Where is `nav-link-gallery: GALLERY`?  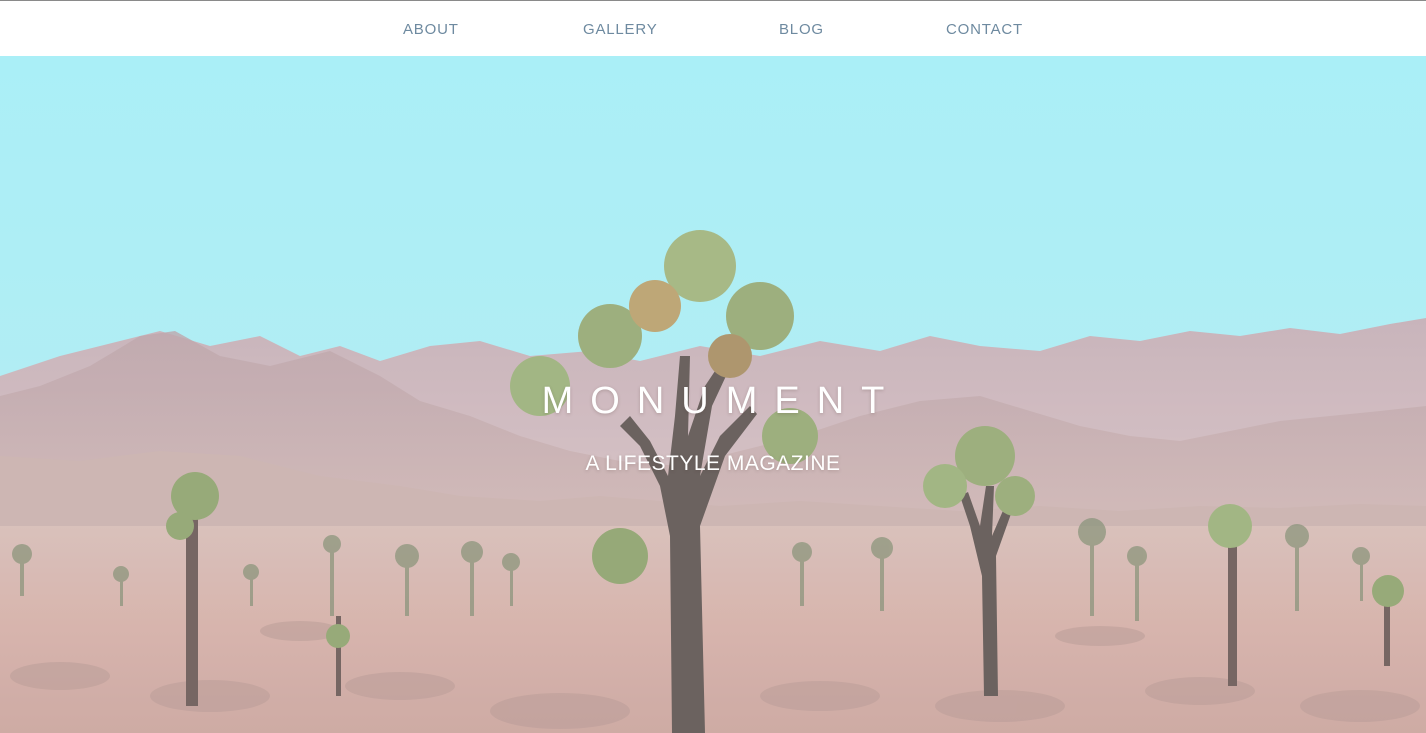
nav-link-gallery: GALLERY is located at coordinates (620, 29).